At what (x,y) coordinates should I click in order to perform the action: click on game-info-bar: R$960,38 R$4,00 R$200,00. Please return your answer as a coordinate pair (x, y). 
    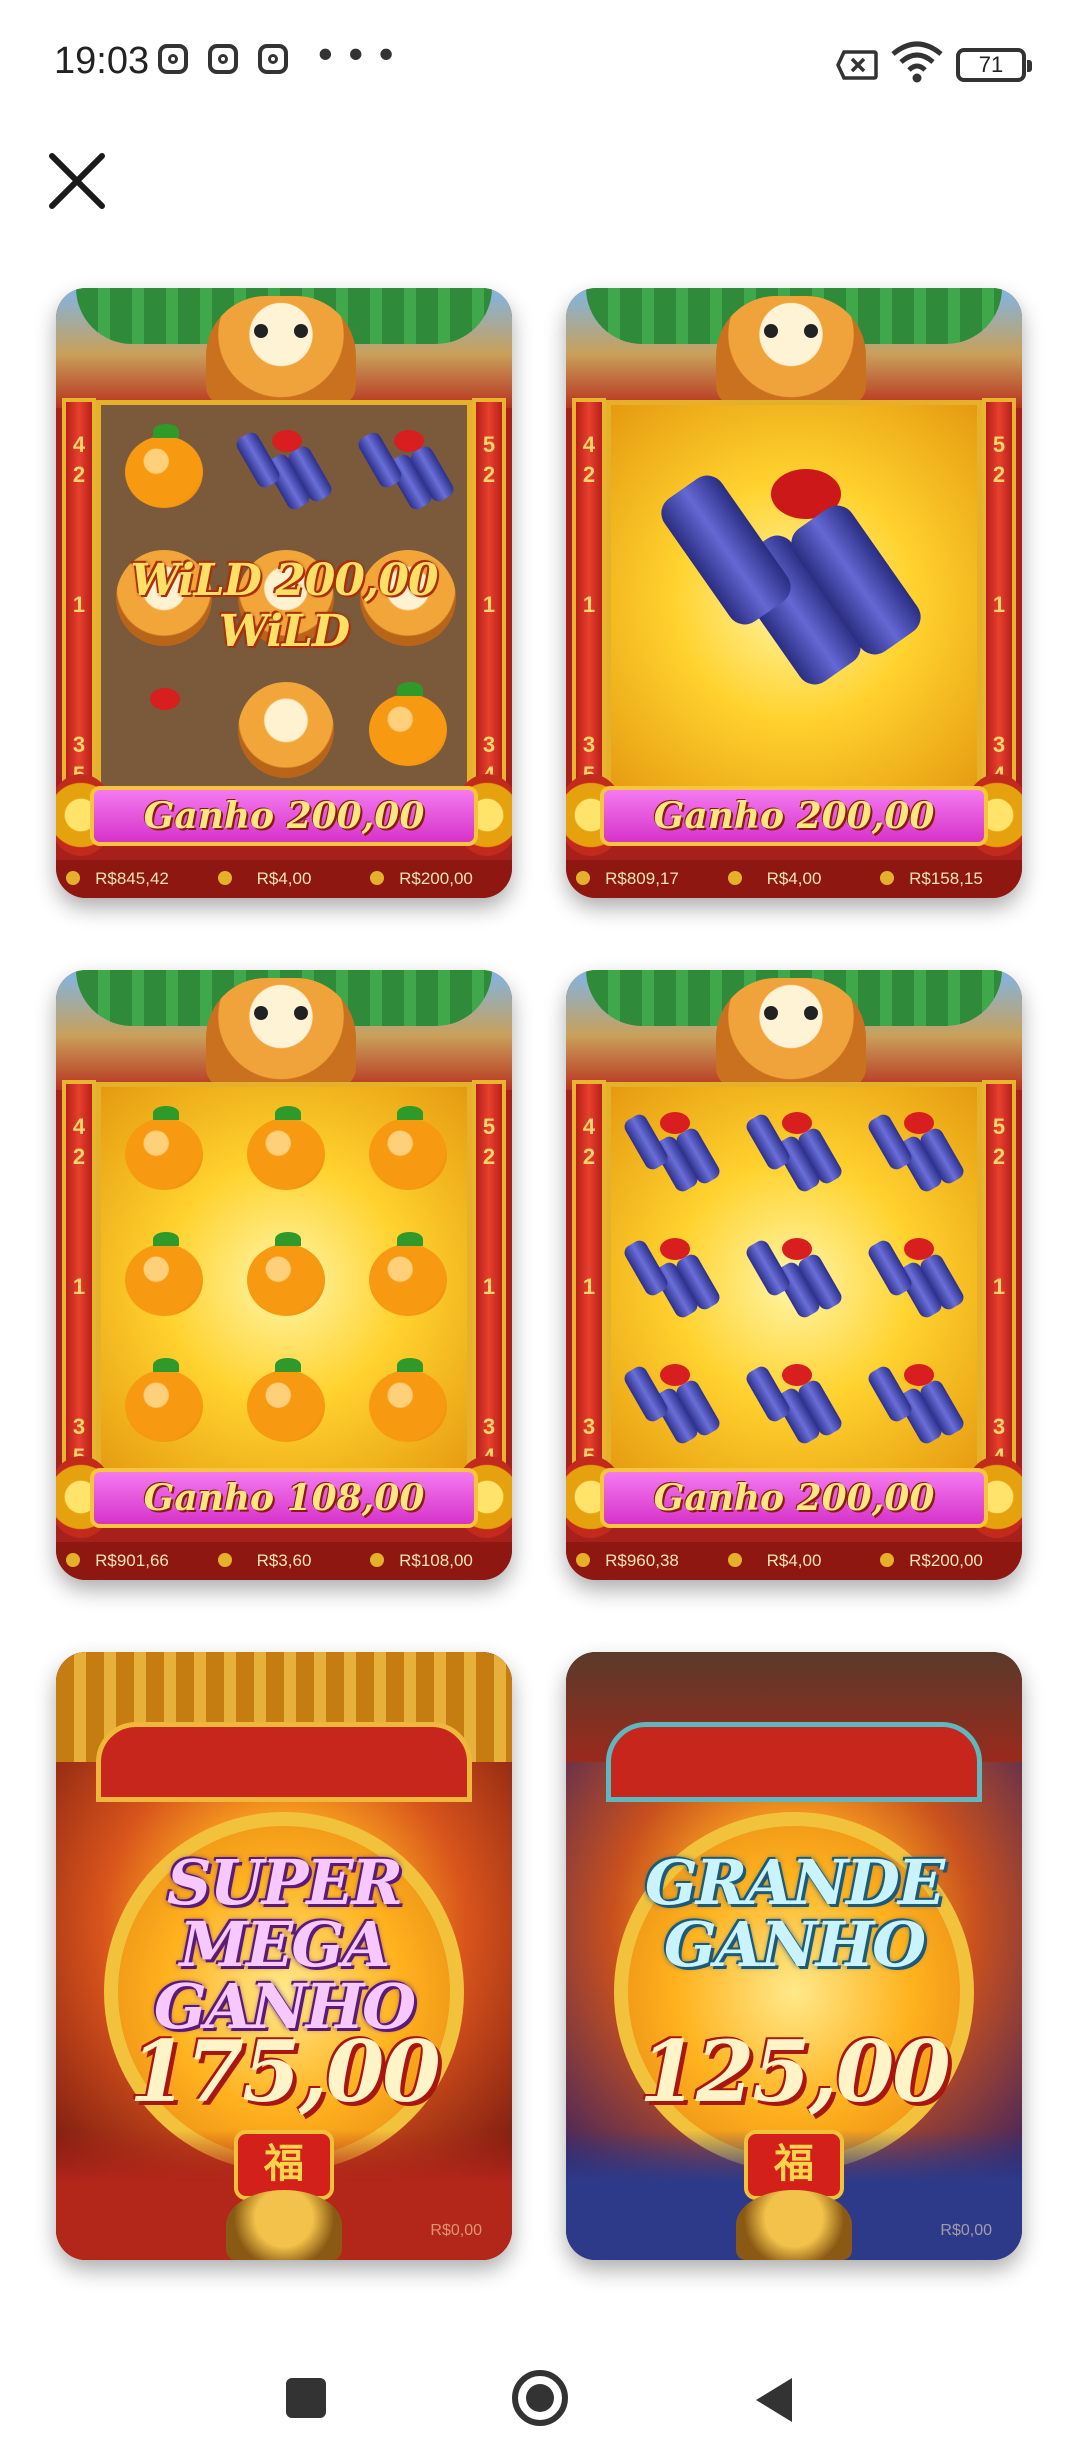
    Looking at the image, I should click on (794, 1561).